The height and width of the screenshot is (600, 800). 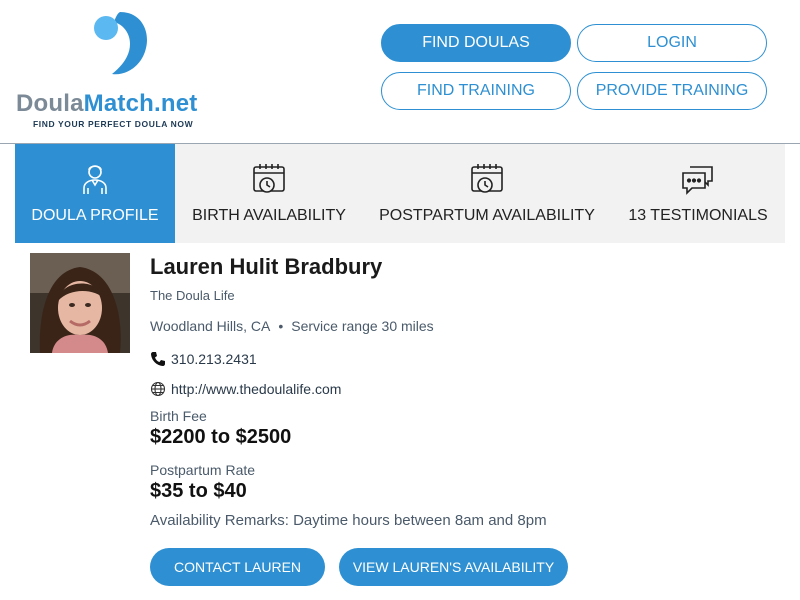 I want to click on phone-row: 310.213.2431, so click(x=203, y=359).